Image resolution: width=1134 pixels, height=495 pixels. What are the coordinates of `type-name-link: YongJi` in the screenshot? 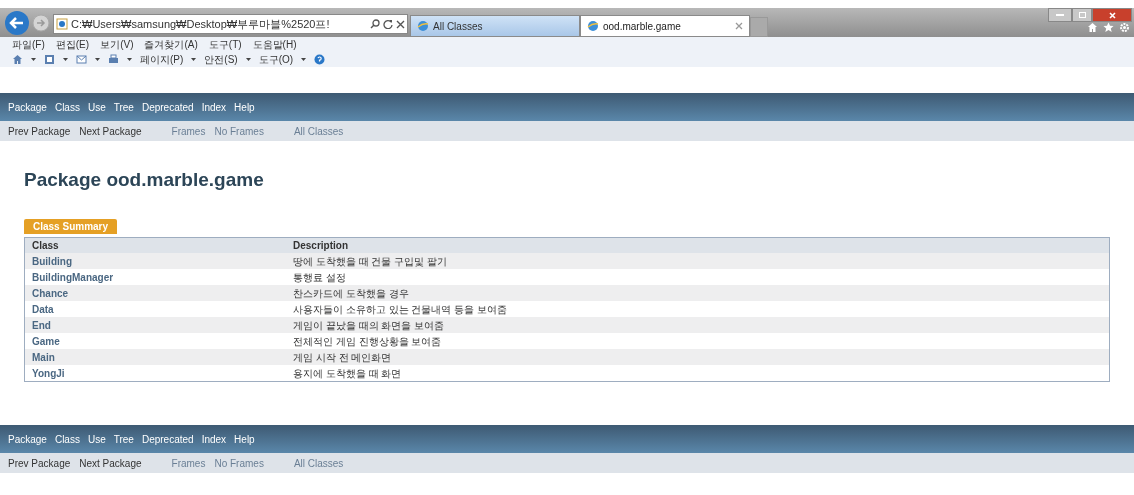 It's located at (159, 373).